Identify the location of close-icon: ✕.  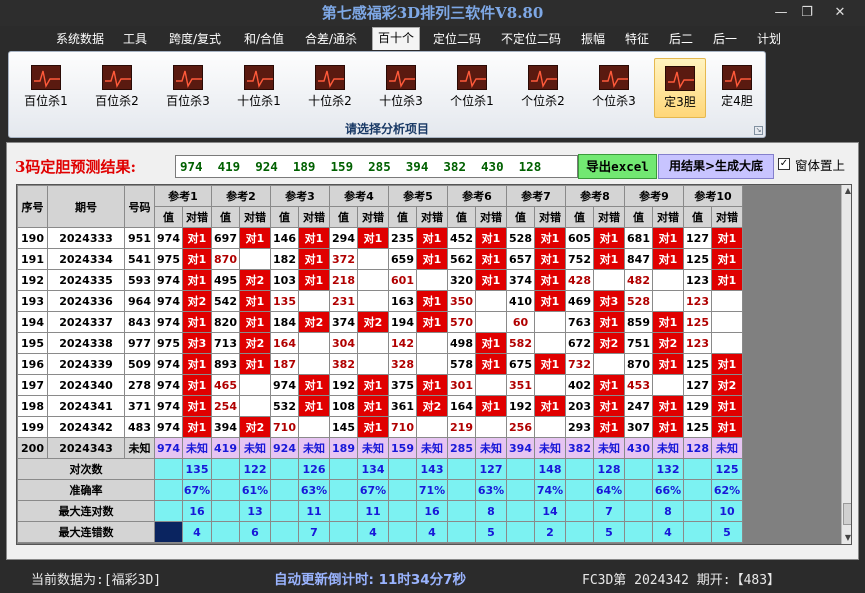
(840, 13).